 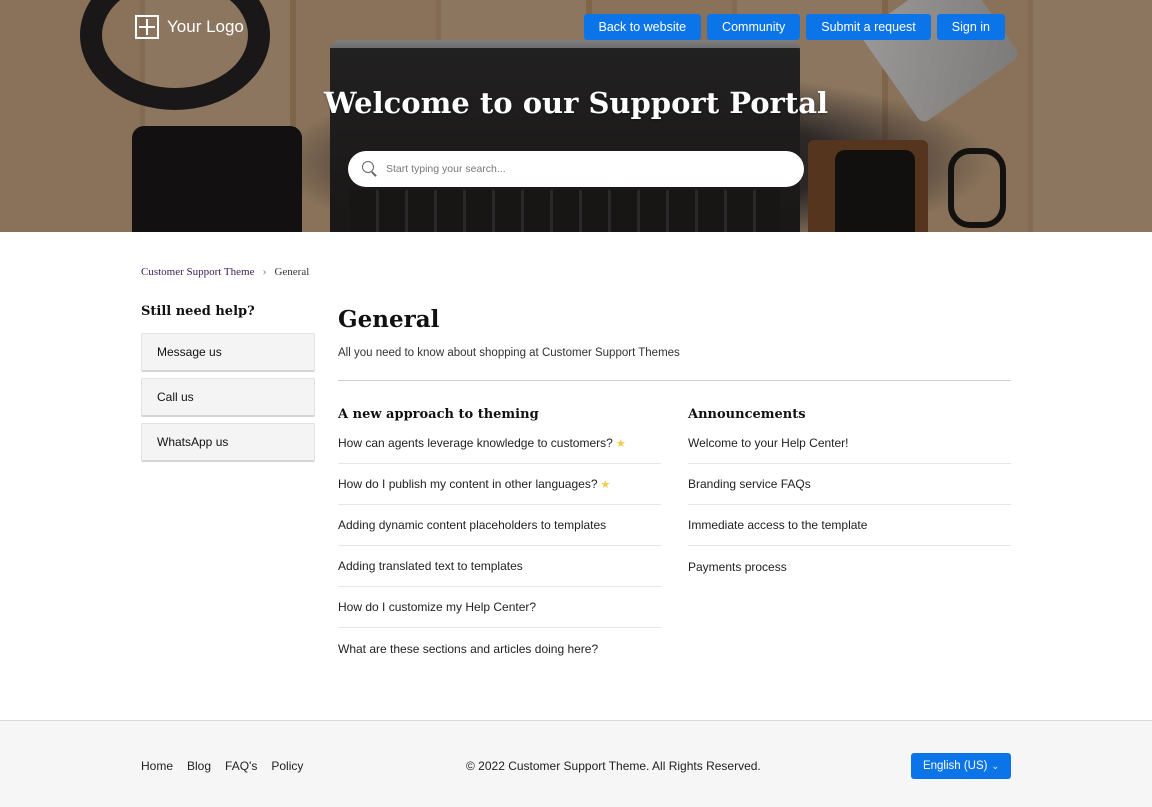 I want to click on article-link: How do I customize my Help Center?, so click(x=499, y=607).